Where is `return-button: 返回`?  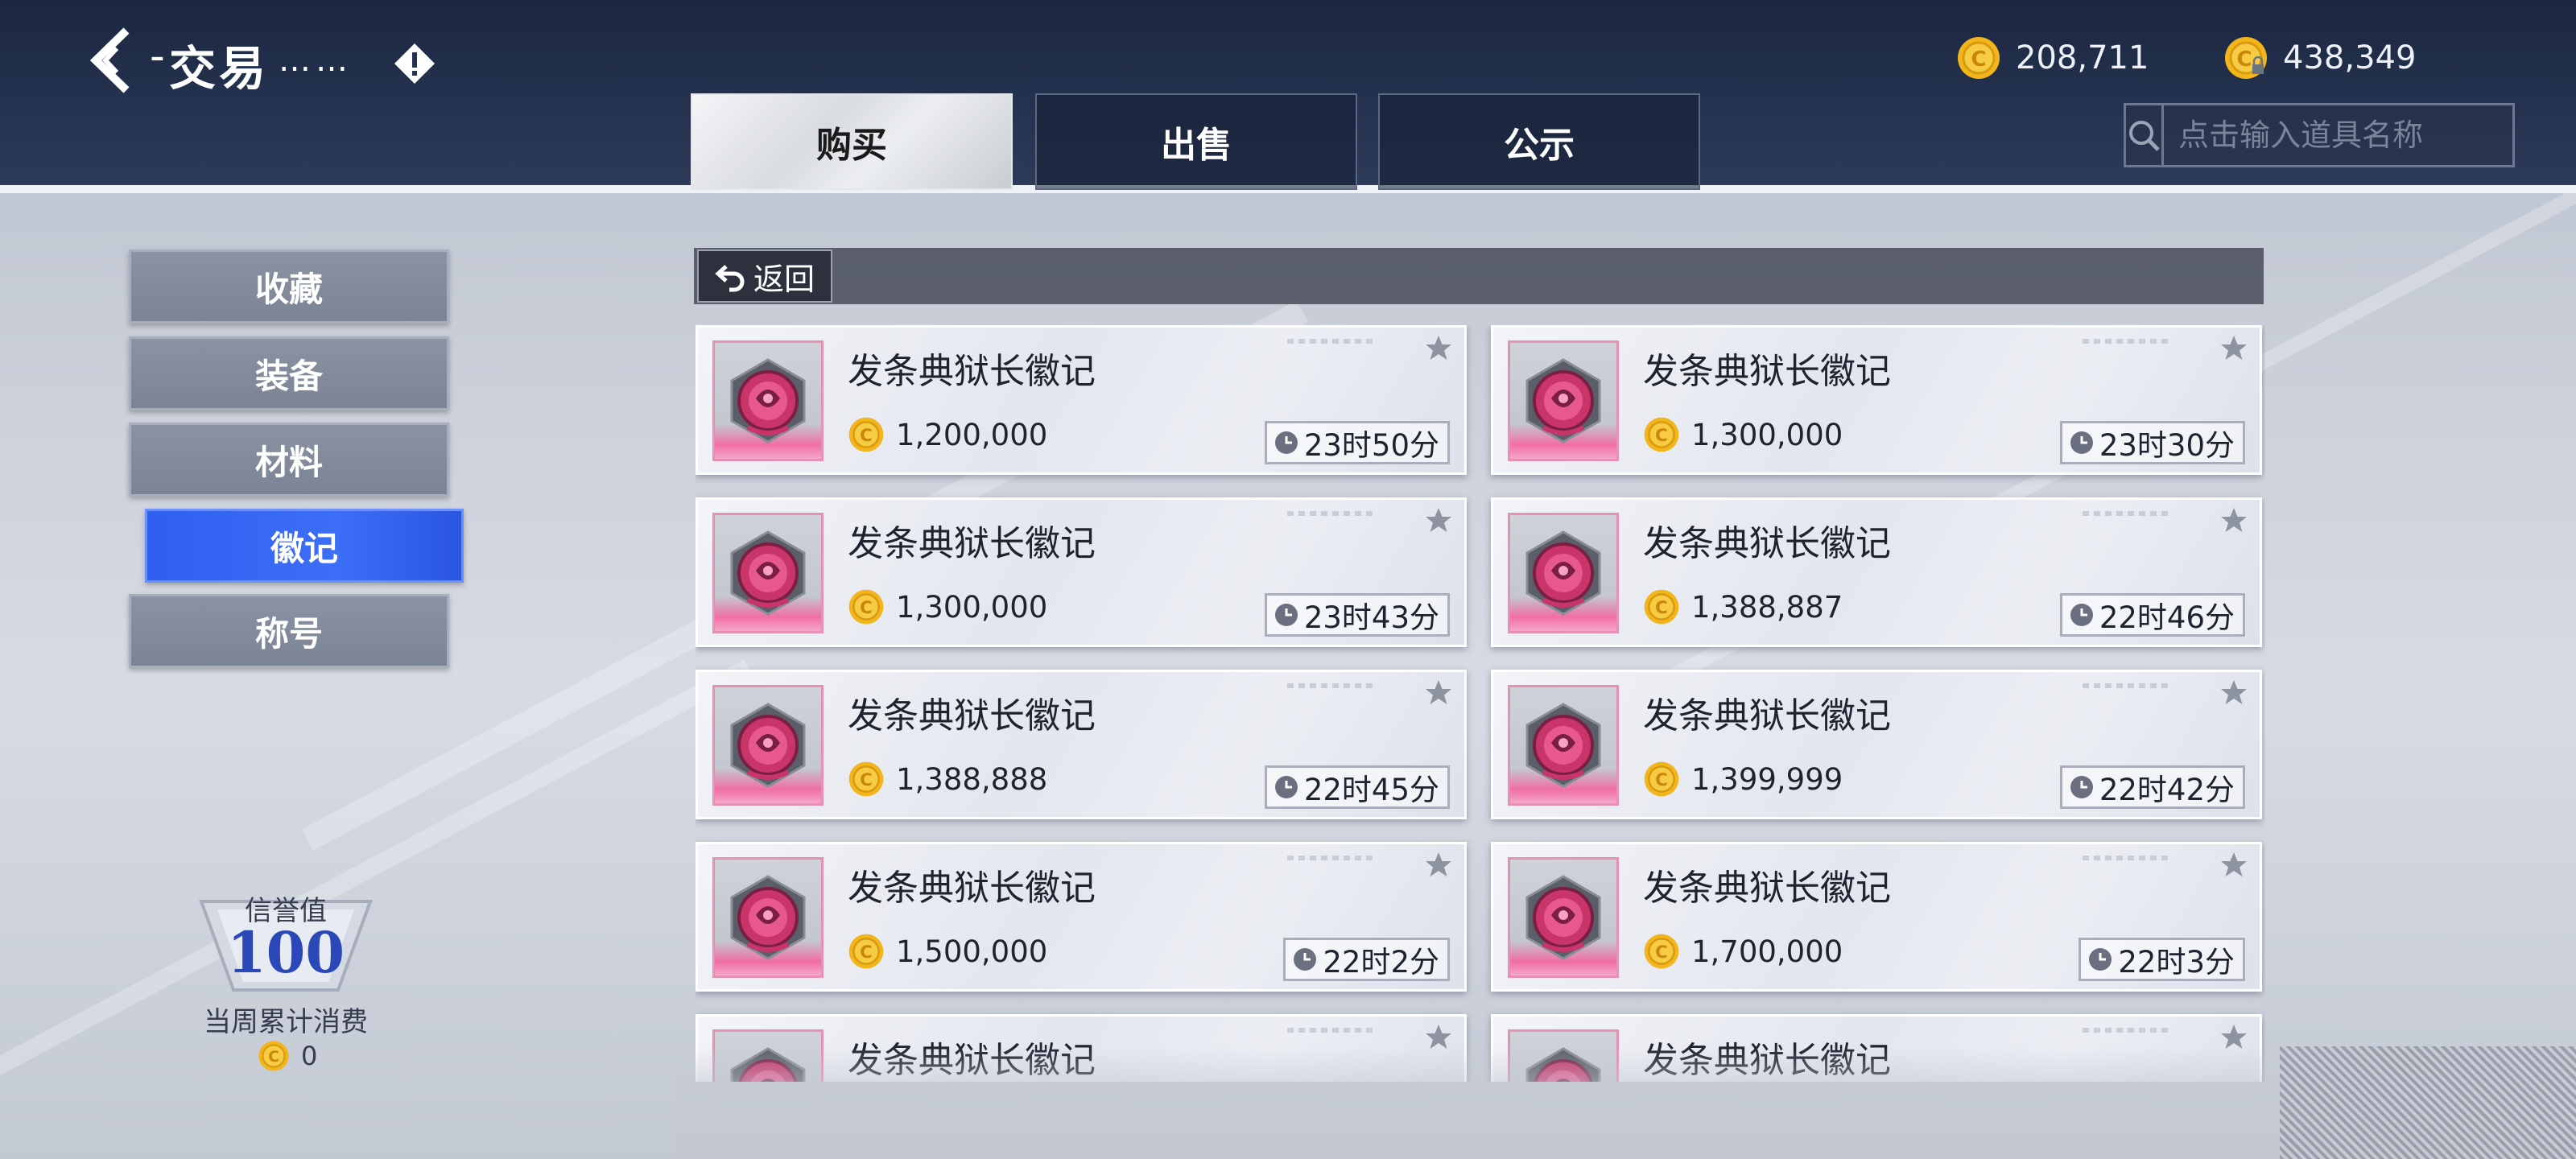 return-button: 返回 is located at coordinates (764, 276).